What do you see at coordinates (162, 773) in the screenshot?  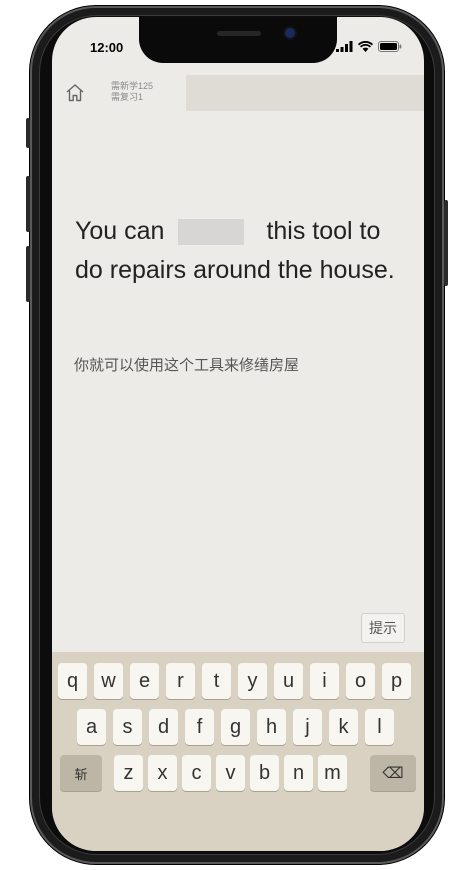 I see `key-x: x` at bounding box center [162, 773].